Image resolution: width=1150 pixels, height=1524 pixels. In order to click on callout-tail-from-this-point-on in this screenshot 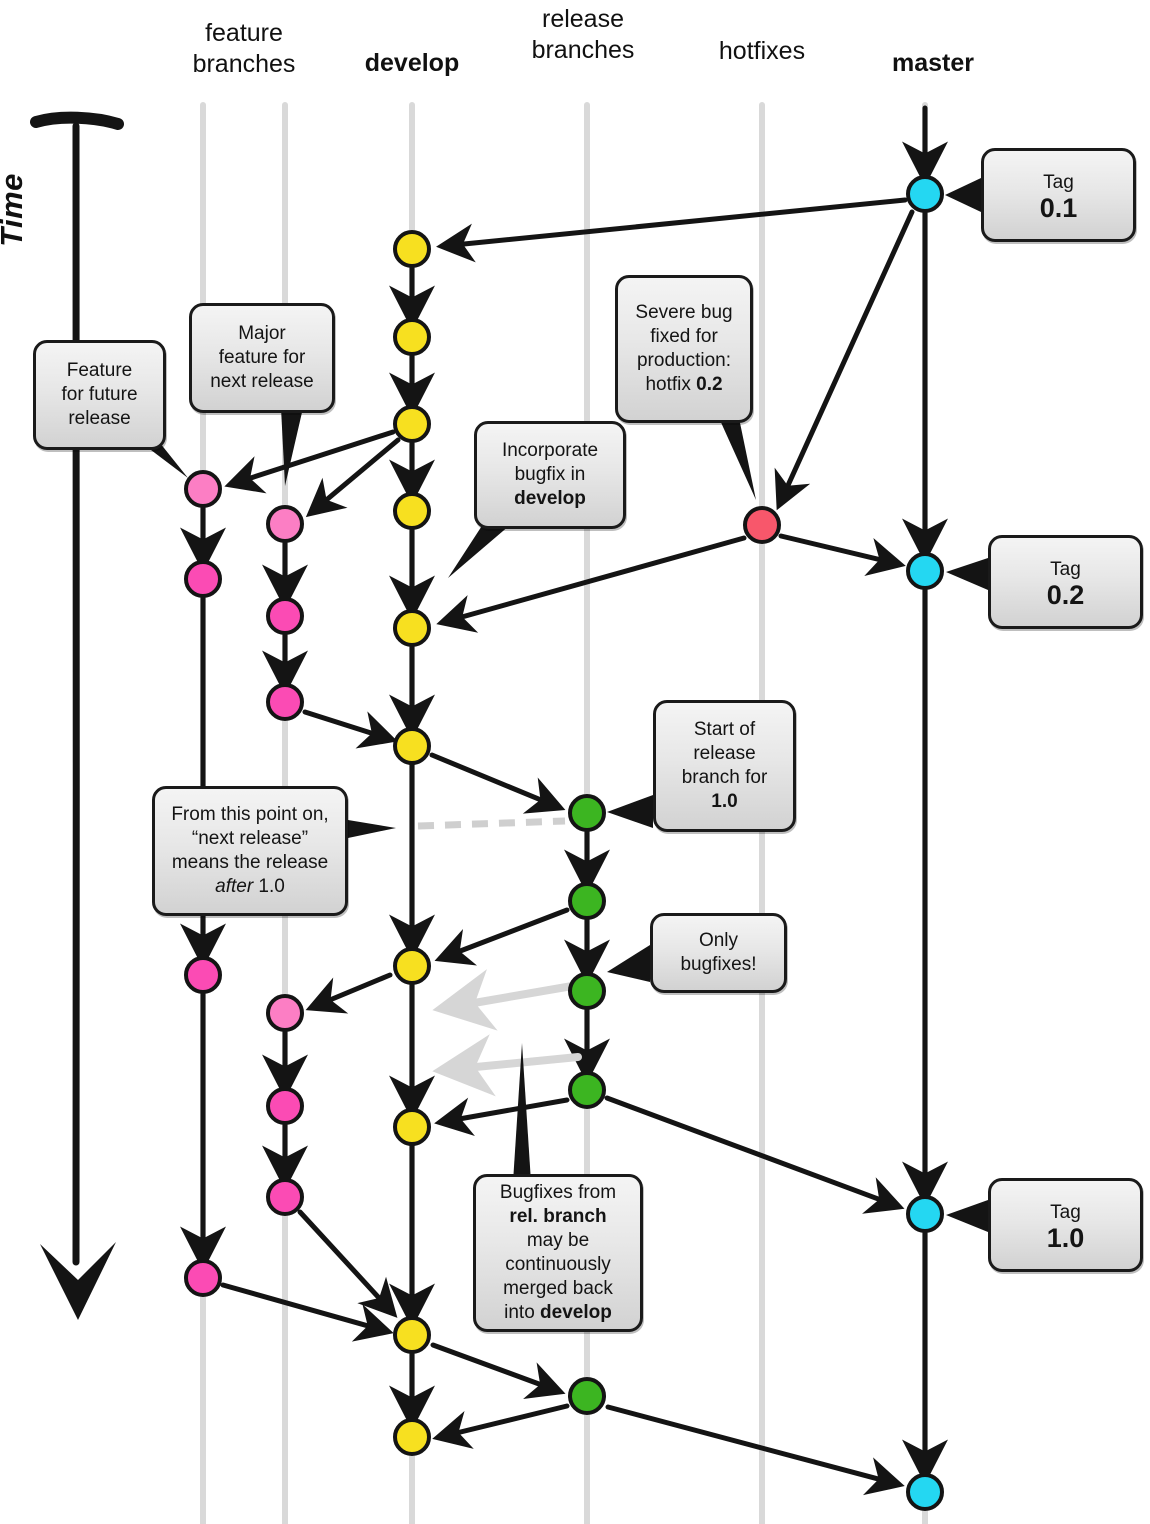, I will do `click(372, 829)`.